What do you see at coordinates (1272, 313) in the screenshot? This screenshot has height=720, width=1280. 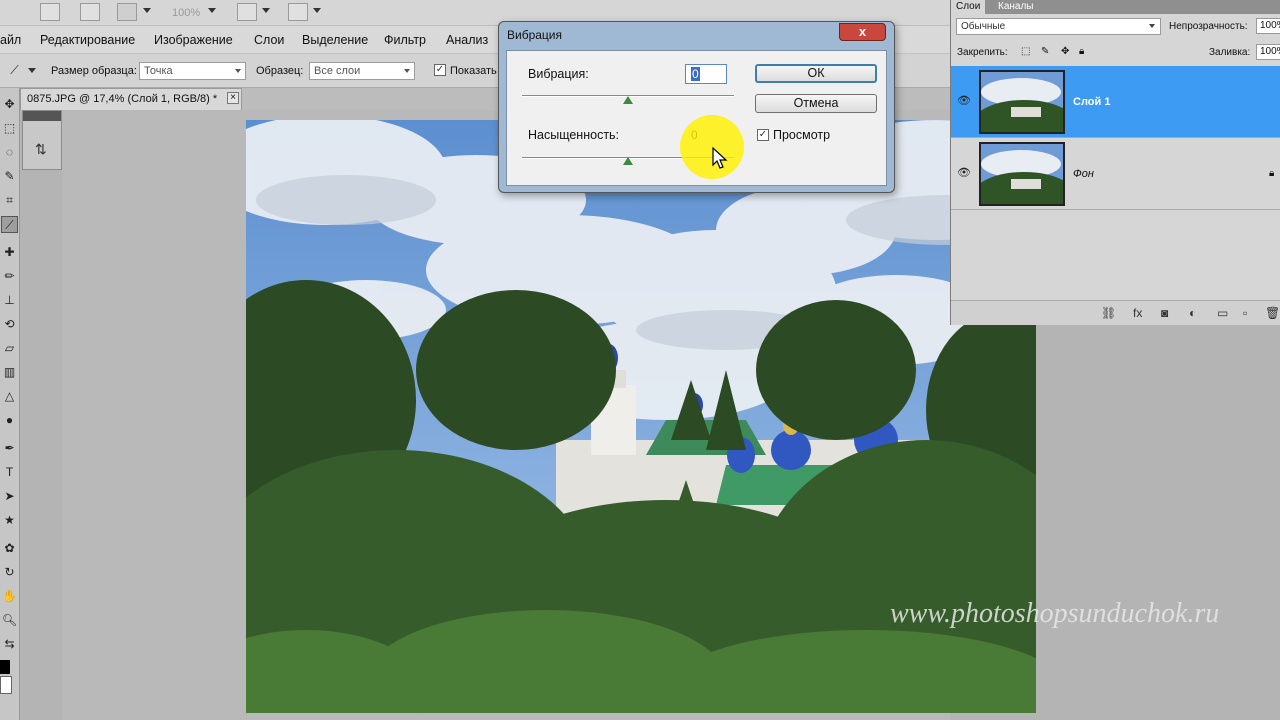 I see `trash-icon: 🗑︎` at bounding box center [1272, 313].